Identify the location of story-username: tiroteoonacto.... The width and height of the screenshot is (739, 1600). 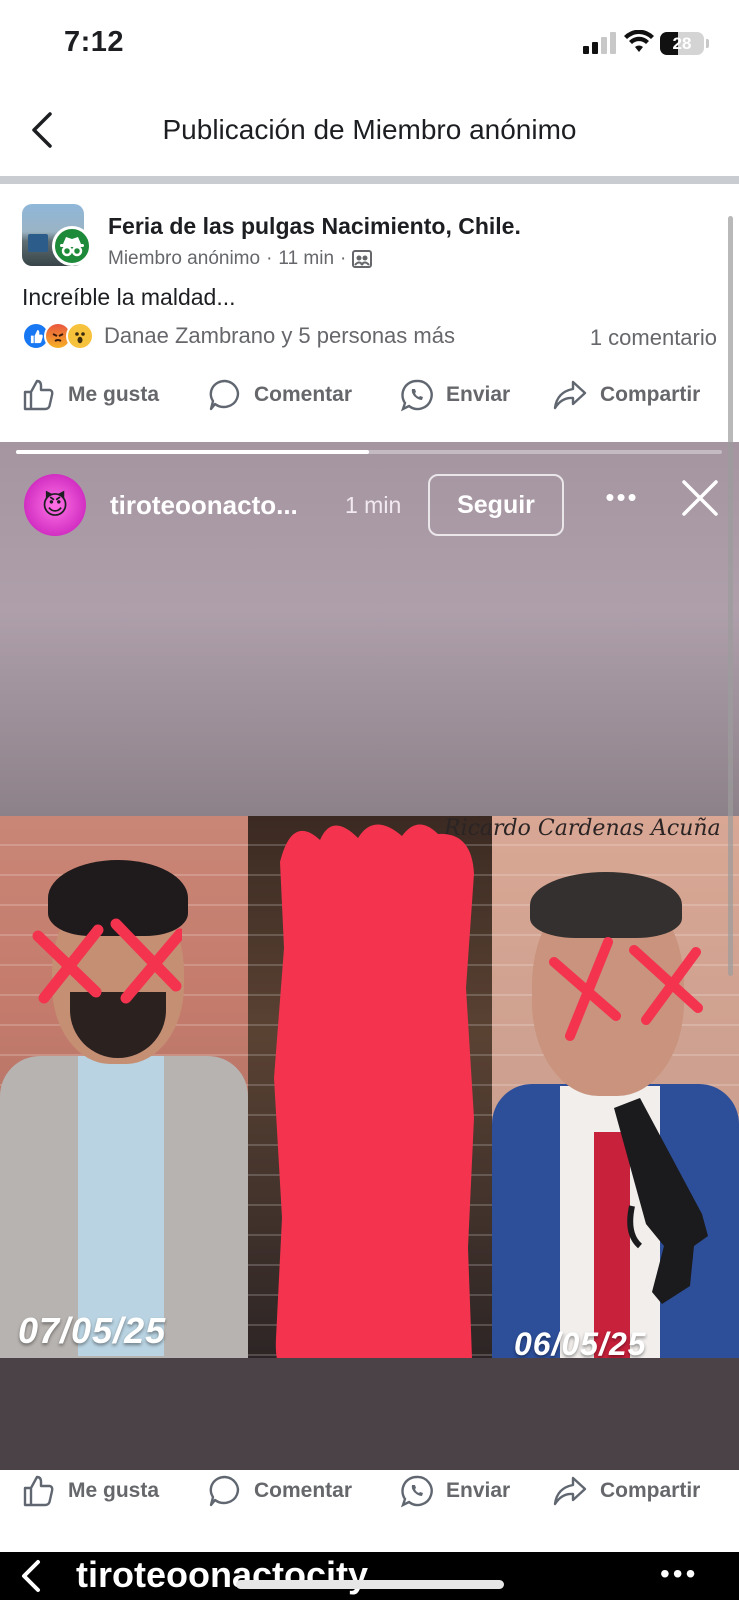
(204, 505).